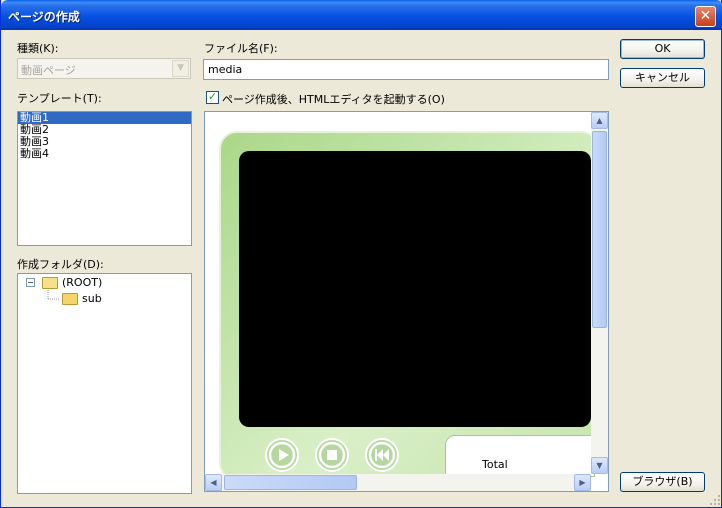 This screenshot has height=508, width=722. What do you see at coordinates (59, 98) in the screenshot?
I see `template-label: テンプレート(T):` at bounding box center [59, 98].